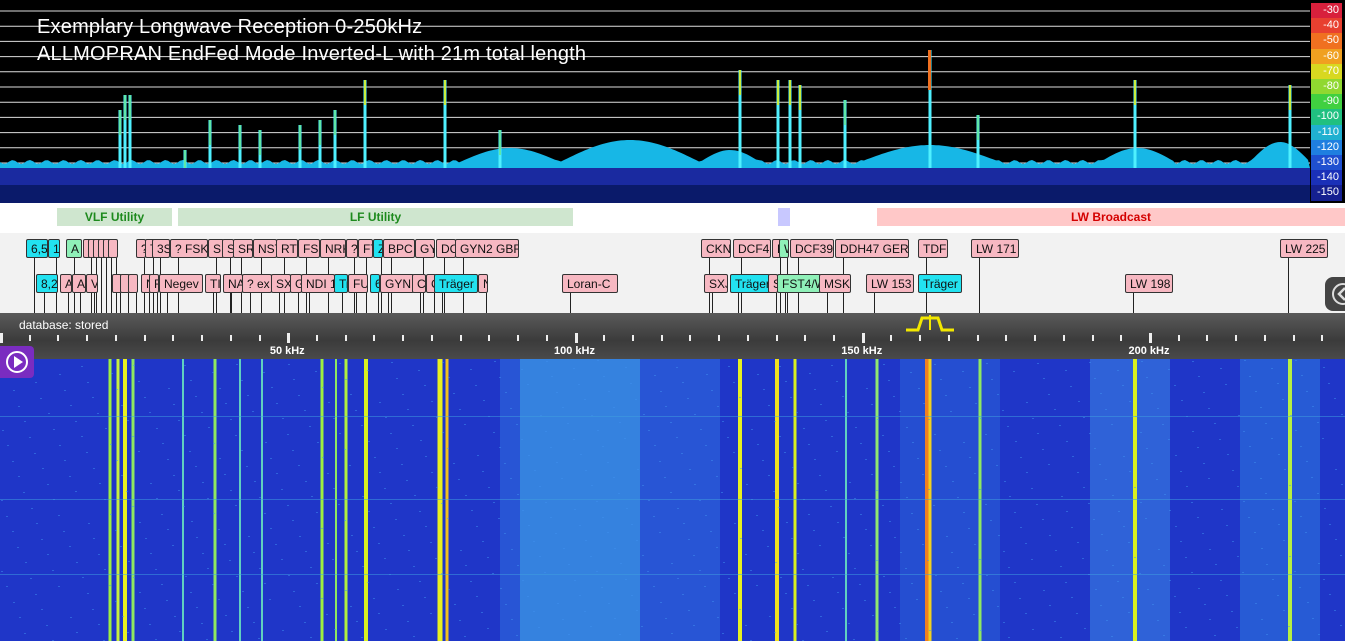 The height and width of the screenshot is (641, 1345). What do you see at coordinates (399, 248) in the screenshot?
I see `station-label: BPC` at bounding box center [399, 248].